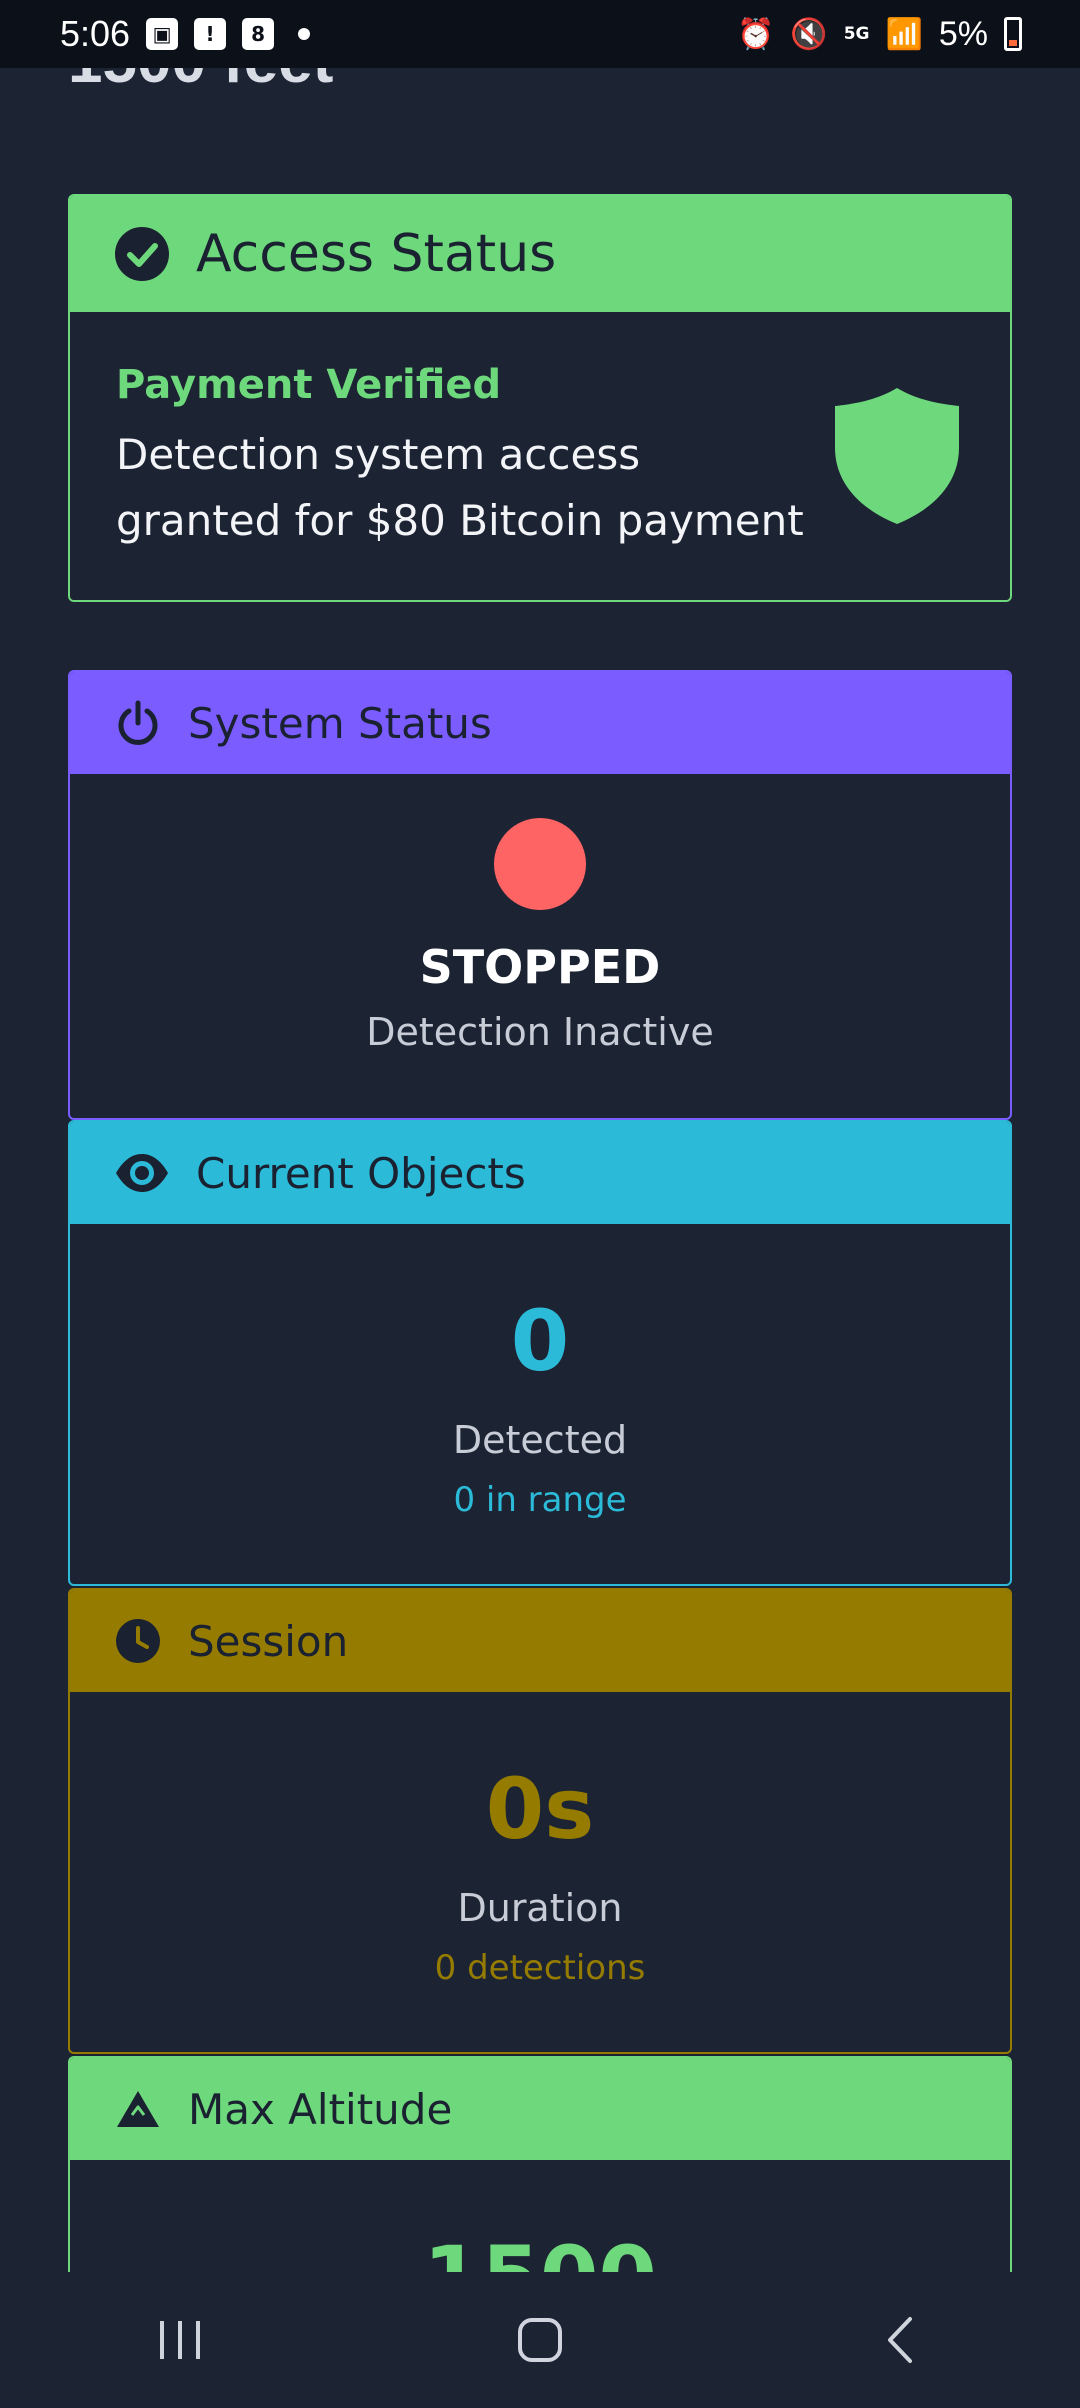  Describe the element at coordinates (376, 254) in the screenshot. I see `access-status-title: Access Status` at that location.